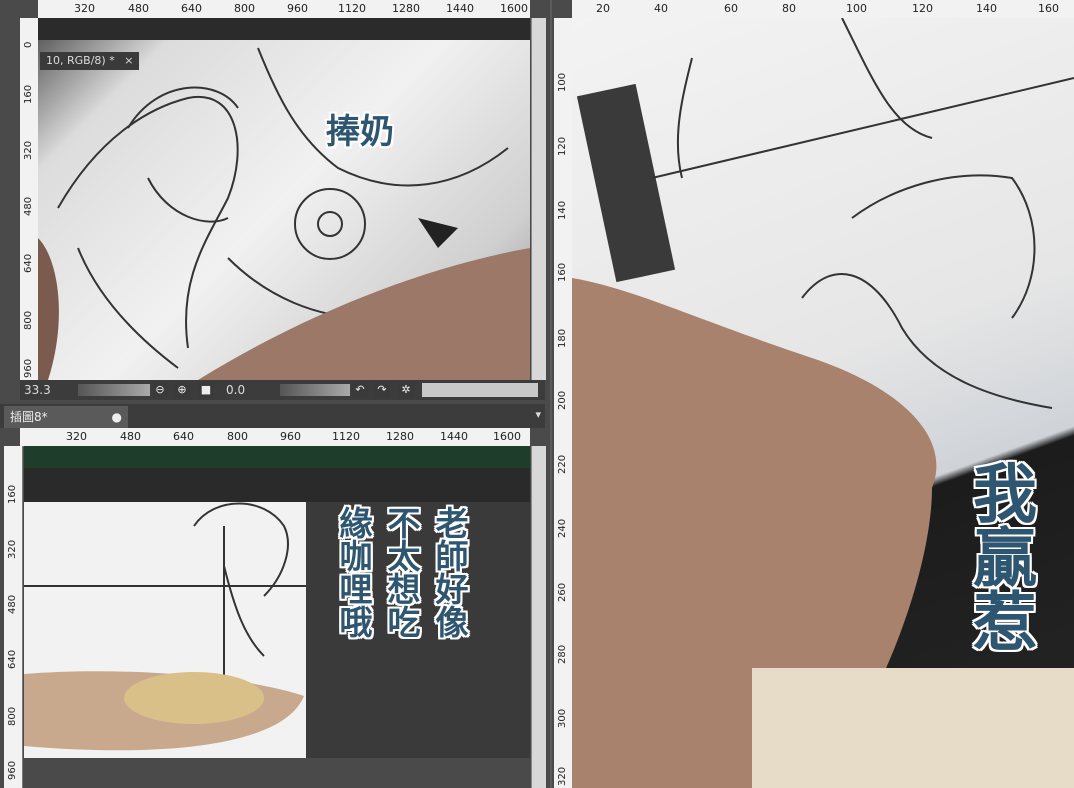 The width and height of the screenshot is (1074, 788). What do you see at coordinates (562, 338) in the screenshot?
I see `ruler-tick: 180` at bounding box center [562, 338].